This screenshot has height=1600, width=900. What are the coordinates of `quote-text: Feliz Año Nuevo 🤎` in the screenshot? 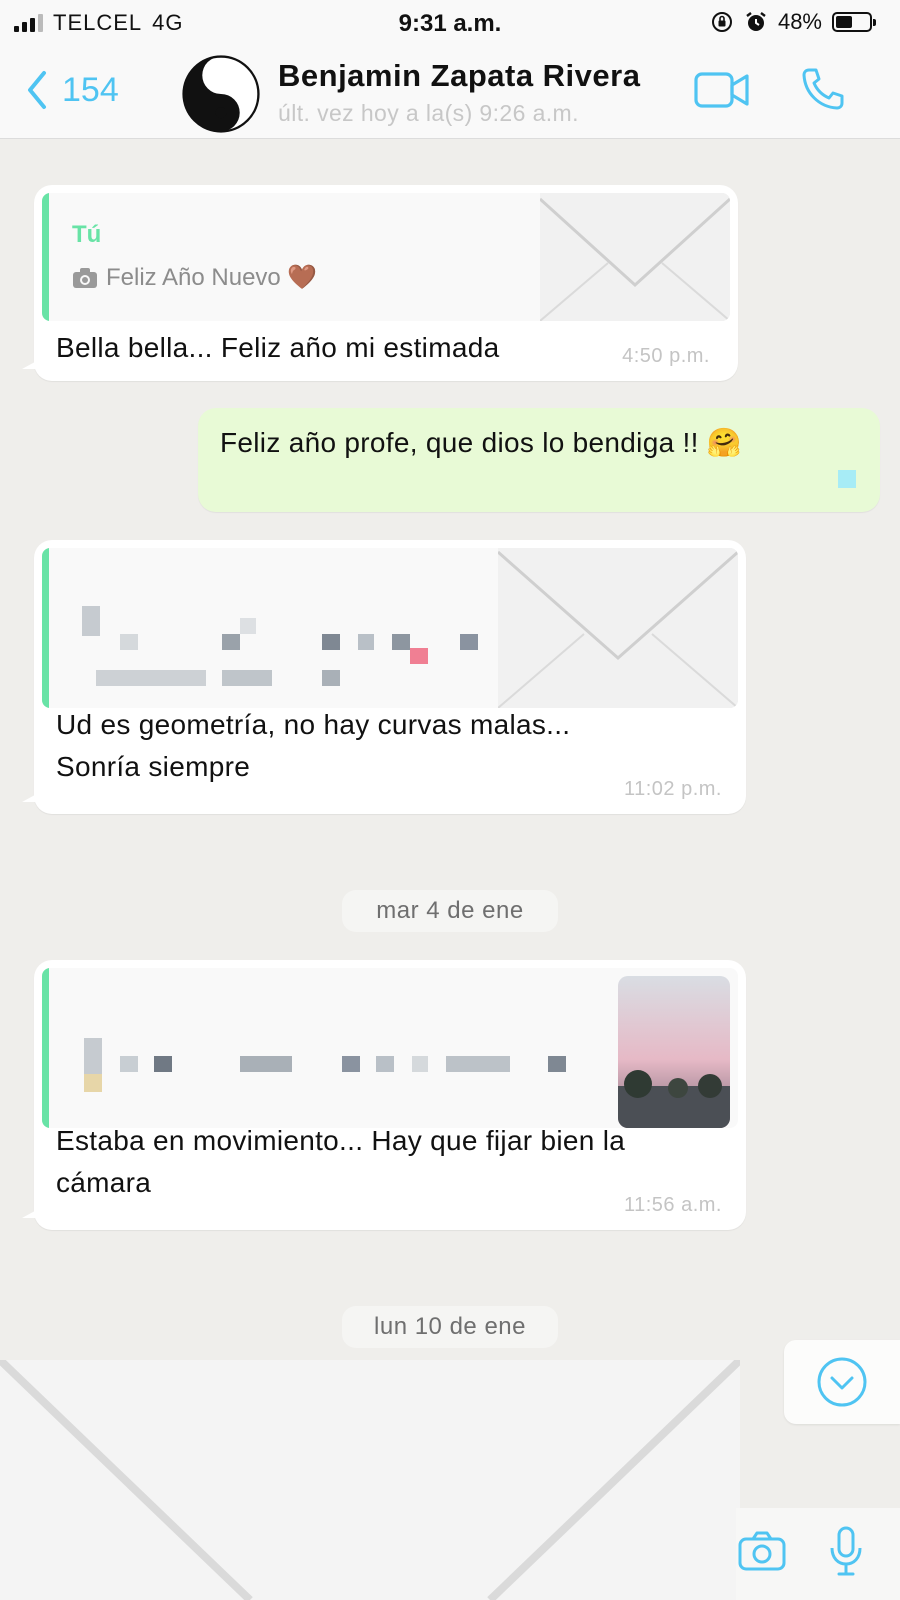 It's located at (212, 277).